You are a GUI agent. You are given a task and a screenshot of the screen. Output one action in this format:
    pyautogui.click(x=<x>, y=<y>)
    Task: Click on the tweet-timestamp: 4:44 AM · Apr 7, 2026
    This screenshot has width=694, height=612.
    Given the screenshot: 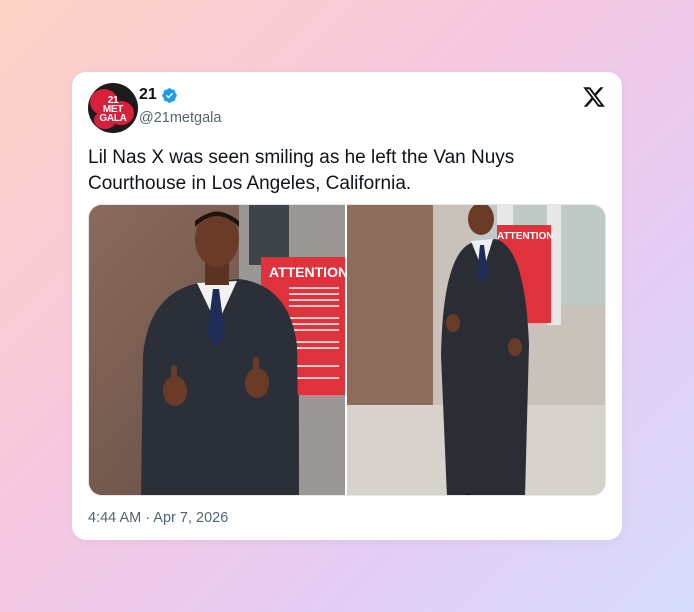 What is the action you would take?
    pyautogui.click(x=158, y=518)
    